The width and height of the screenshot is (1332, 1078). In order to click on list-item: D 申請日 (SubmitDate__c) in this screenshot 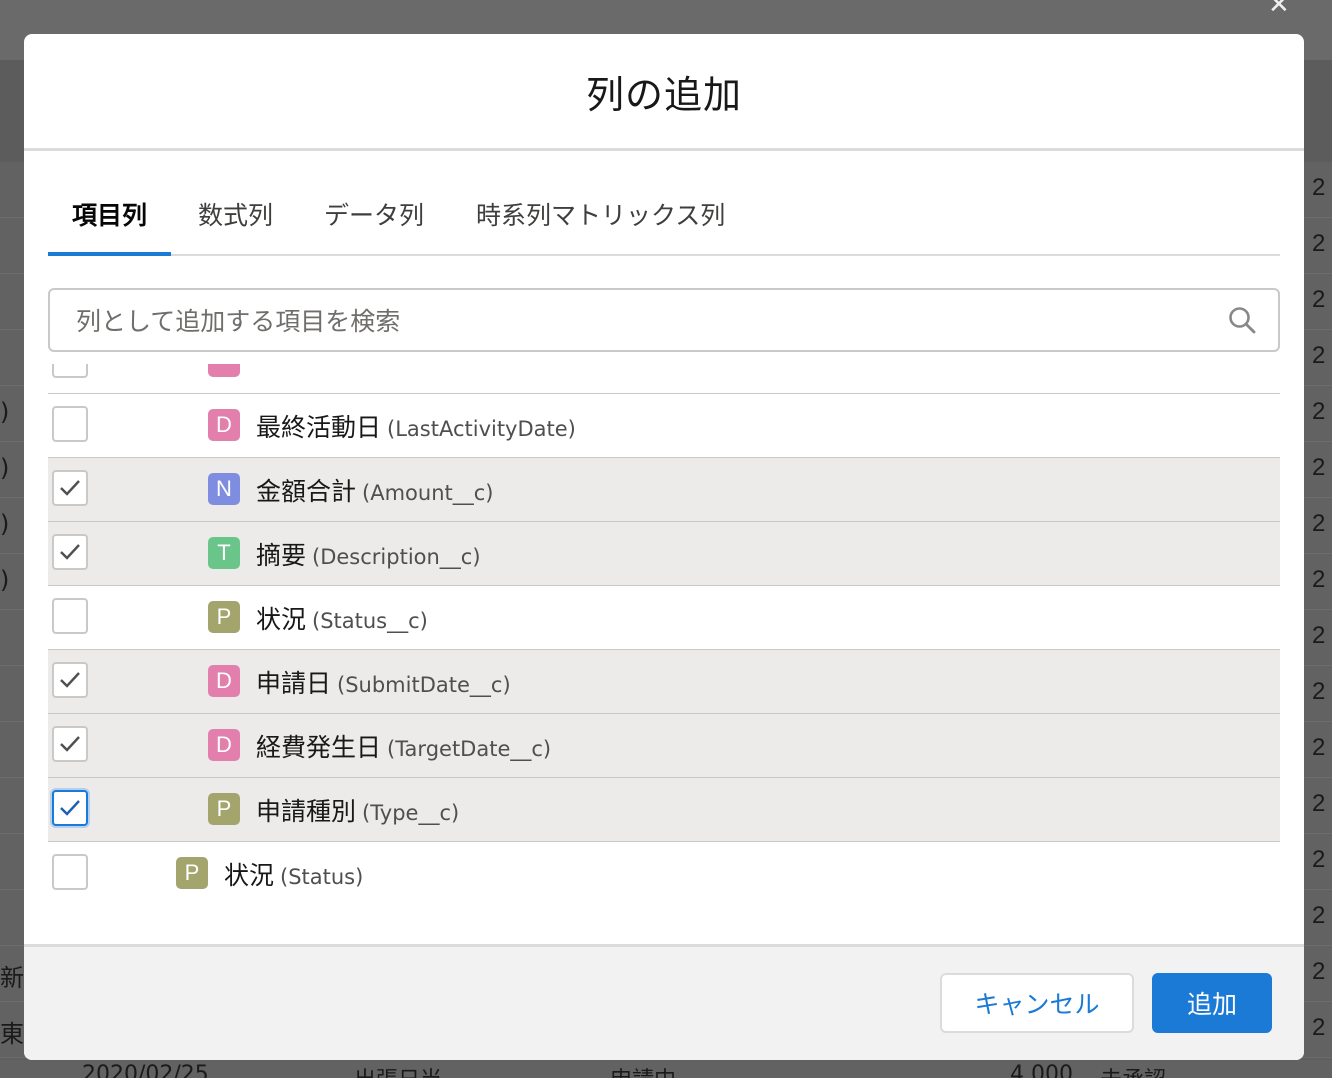, I will do `click(664, 682)`.